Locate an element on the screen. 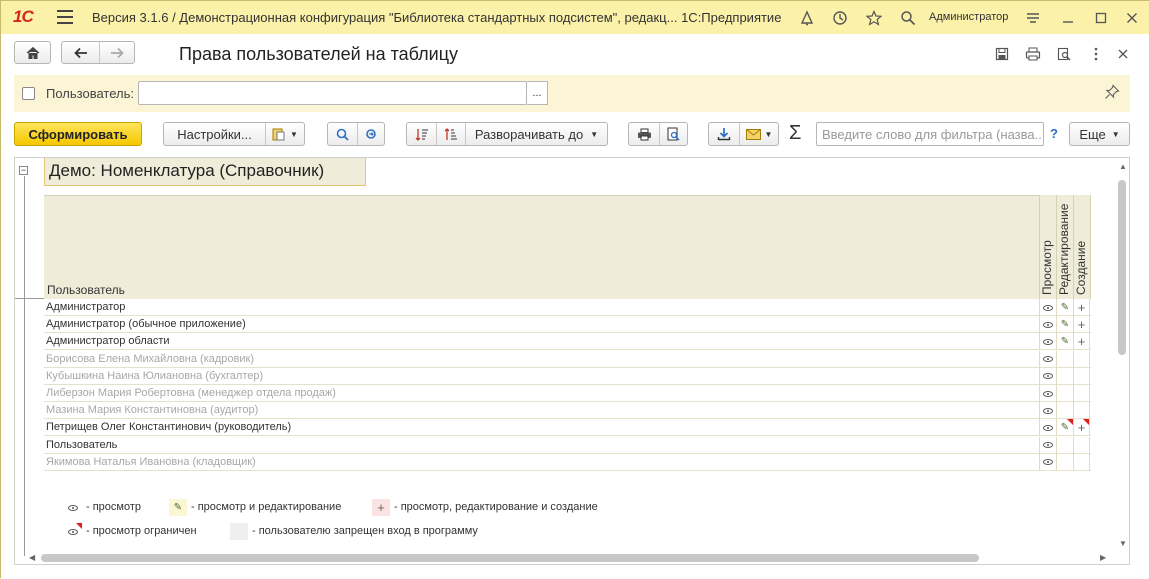 This screenshot has width=1149, height=579. column-header-create-label: Создание is located at coordinates (1081, 267).